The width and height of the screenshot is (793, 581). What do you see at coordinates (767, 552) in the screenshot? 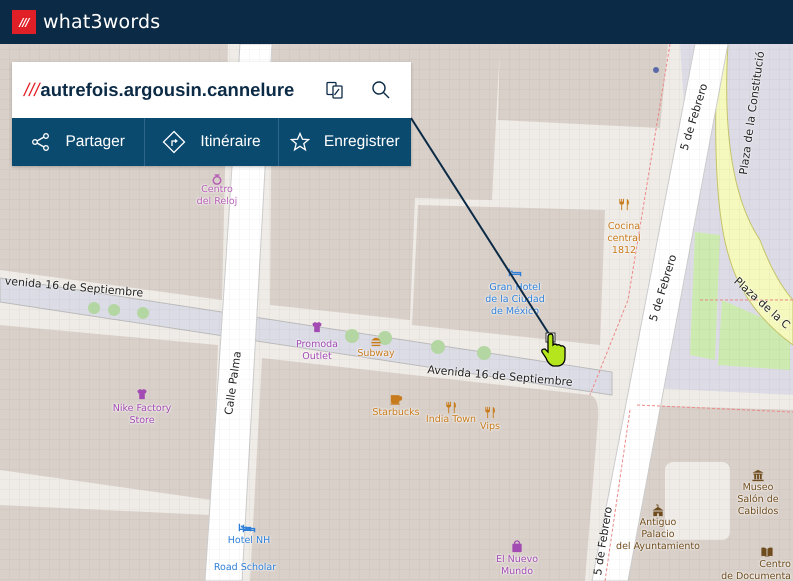
I see `book-icon` at bounding box center [767, 552].